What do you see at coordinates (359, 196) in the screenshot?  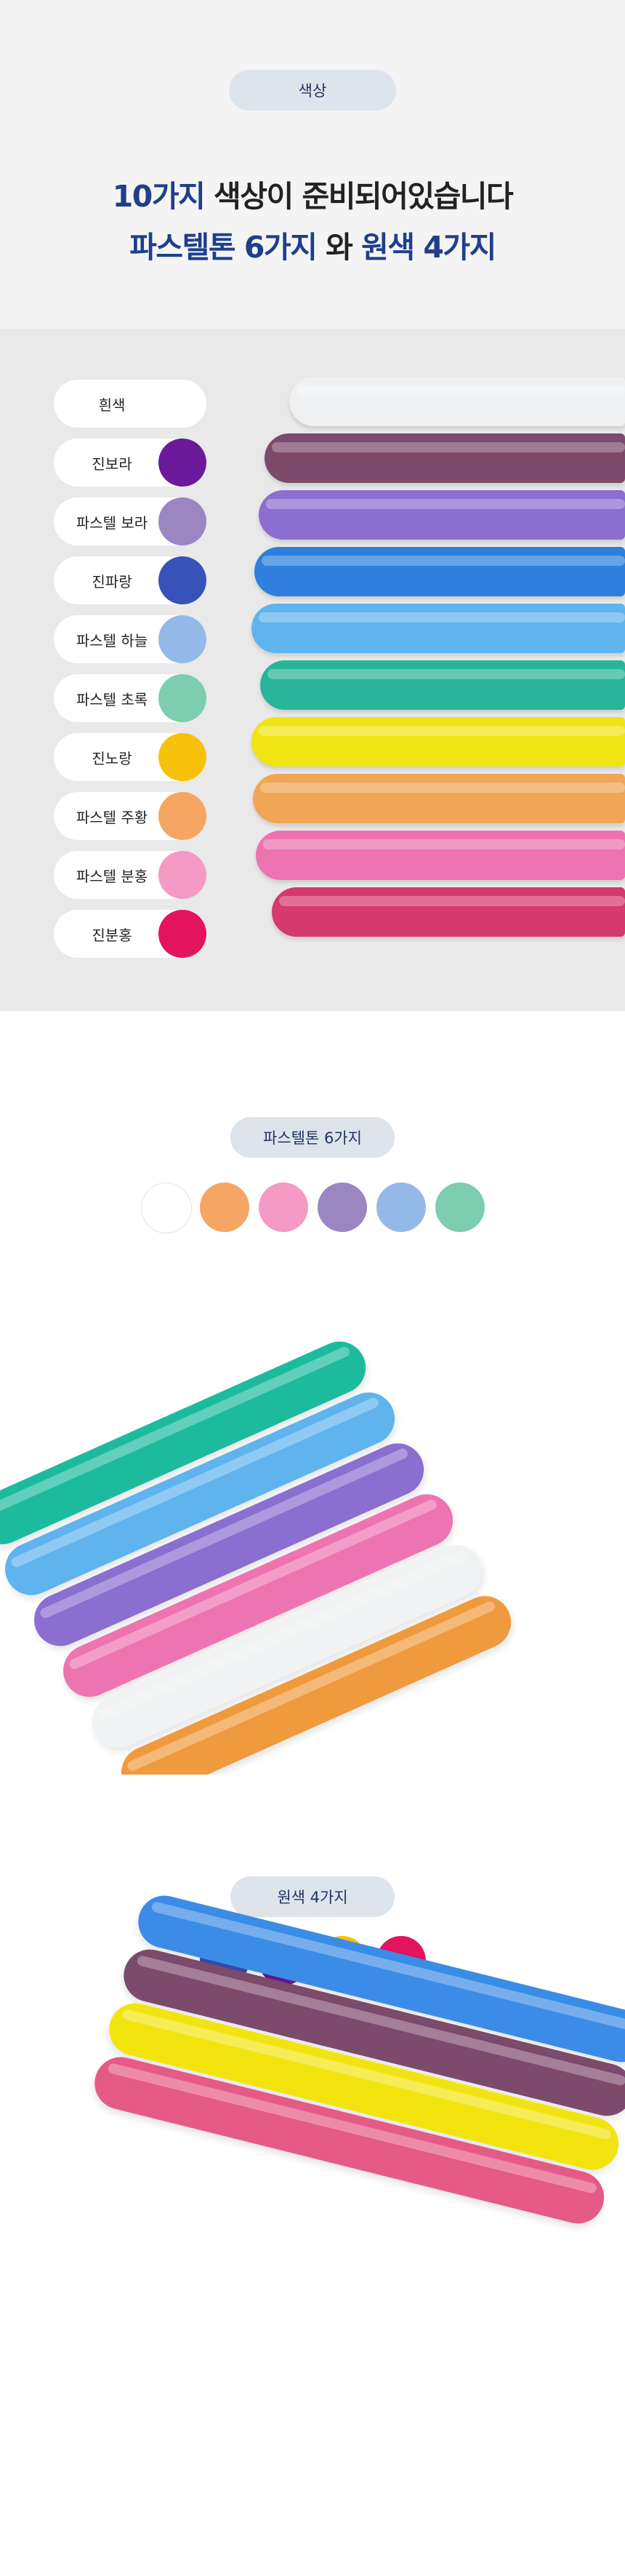 I see `headline-rest: 색상이 준비되어있습니다` at bounding box center [359, 196].